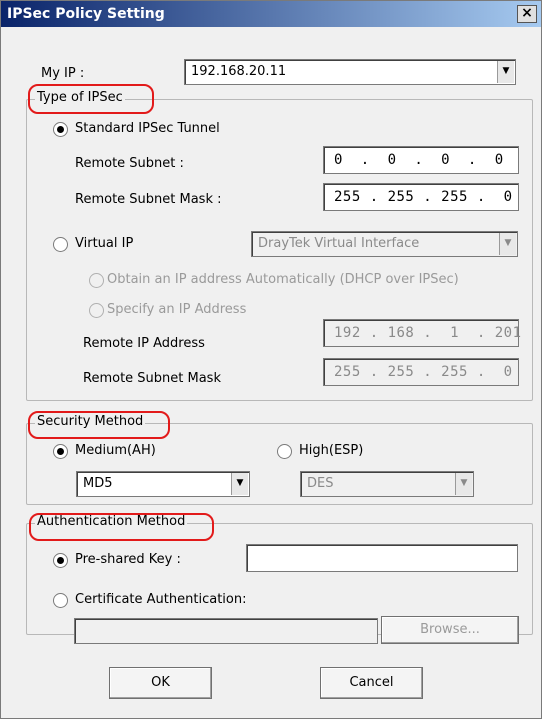 The height and width of the screenshot is (719, 542). What do you see at coordinates (527, 14) in the screenshot?
I see `close-icon: ×` at bounding box center [527, 14].